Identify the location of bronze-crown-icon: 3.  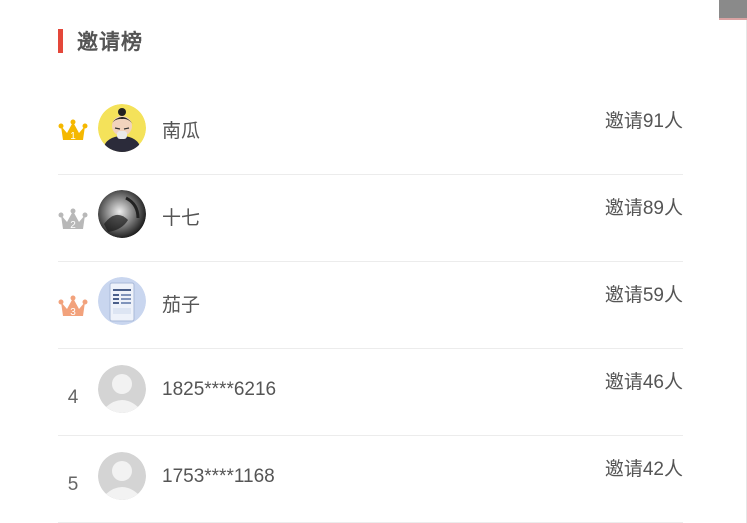
(73, 307).